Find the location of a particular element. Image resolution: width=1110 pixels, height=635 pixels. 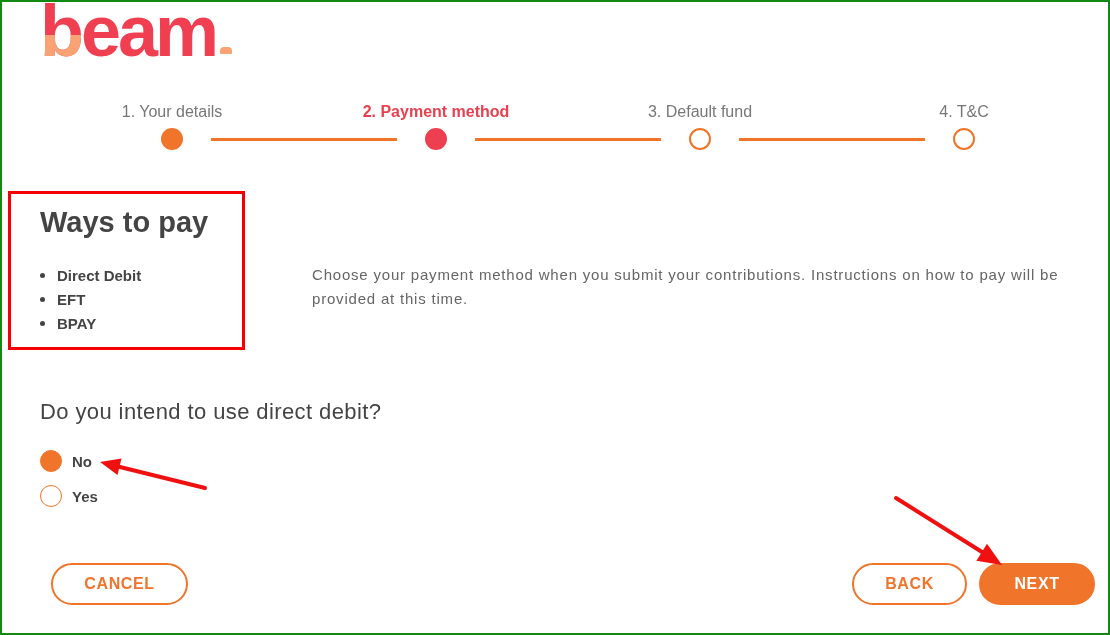

list-item: EFT is located at coordinates (71, 299).